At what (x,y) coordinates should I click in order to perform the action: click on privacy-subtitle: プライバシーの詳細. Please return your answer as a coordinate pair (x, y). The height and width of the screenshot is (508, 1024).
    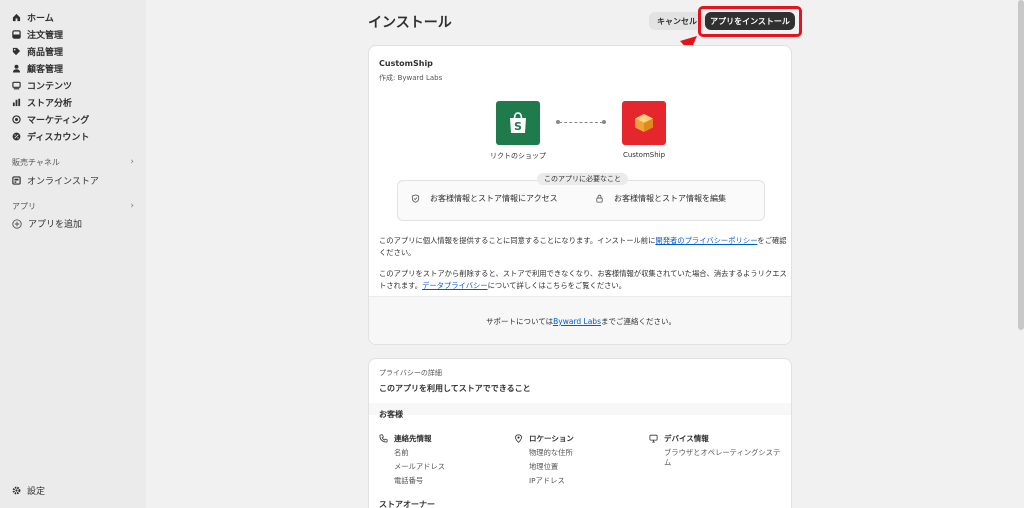
    Looking at the image, I should click on (410, 373).